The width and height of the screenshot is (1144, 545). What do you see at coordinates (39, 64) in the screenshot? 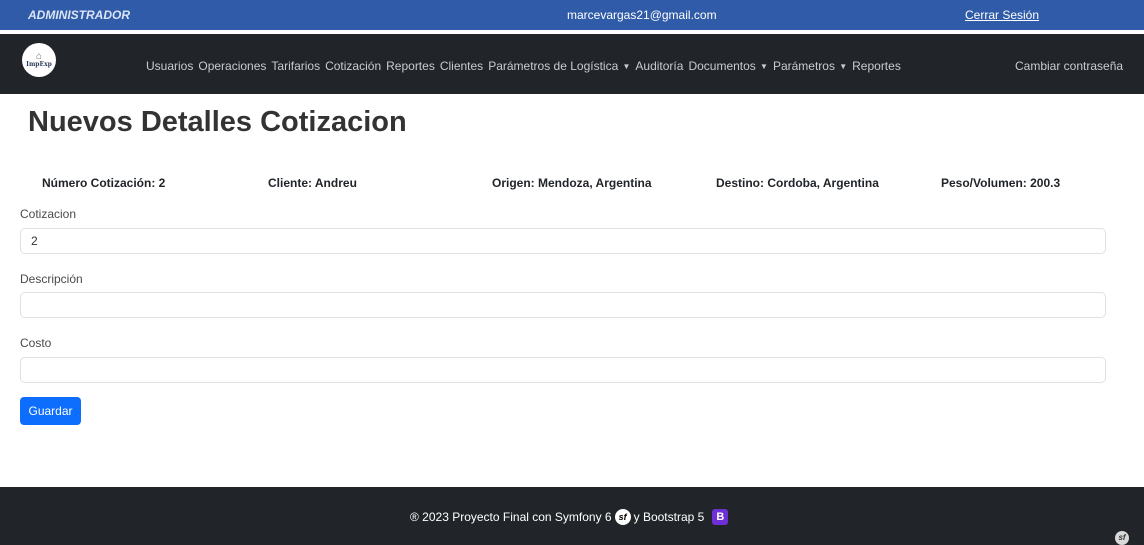
I see `logo-text: ImpExp` at bounding box center [39, 64].